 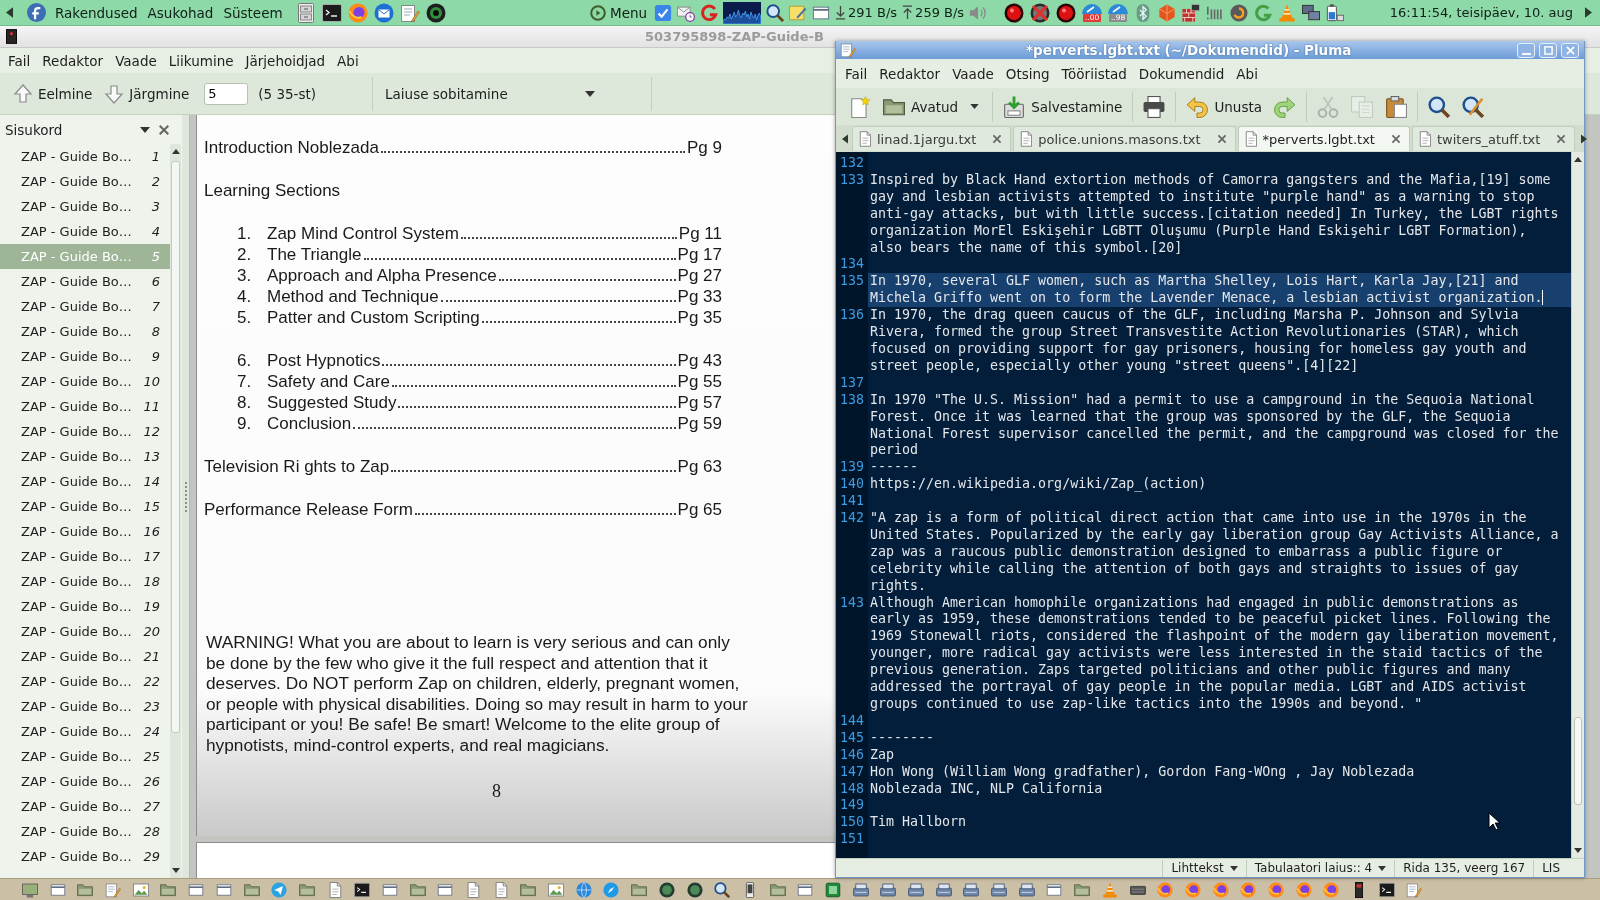 I want to click on tick-icon, so click(x=663, y=12).